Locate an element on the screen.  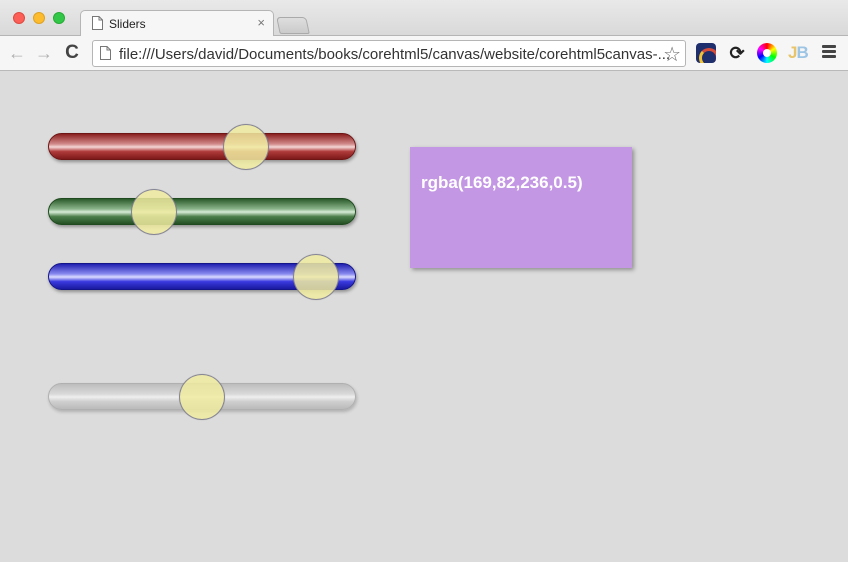
tab-sliders: Sliders × is located at coordinates (177, 23).